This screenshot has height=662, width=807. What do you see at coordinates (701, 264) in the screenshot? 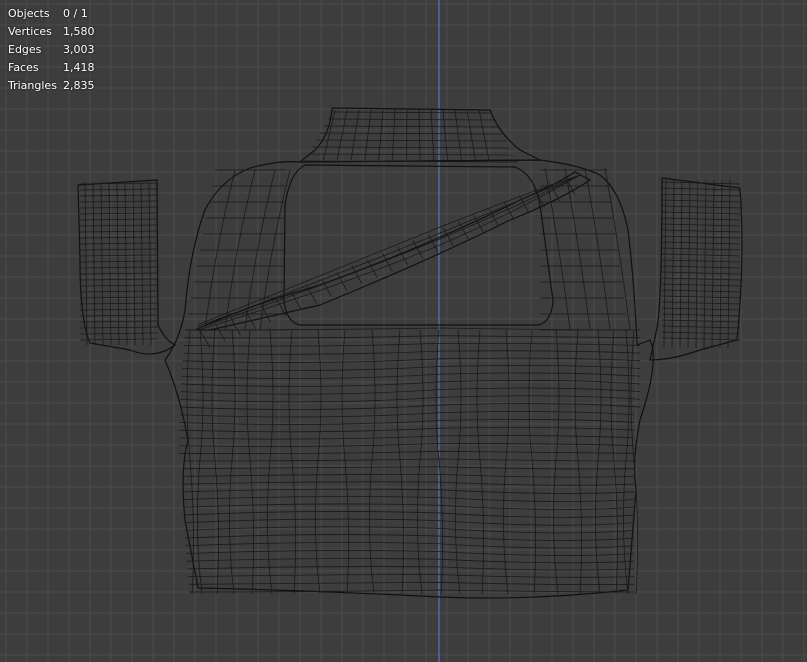
I see `right-sleeve-wireframe` at bounding box center [701, 264].